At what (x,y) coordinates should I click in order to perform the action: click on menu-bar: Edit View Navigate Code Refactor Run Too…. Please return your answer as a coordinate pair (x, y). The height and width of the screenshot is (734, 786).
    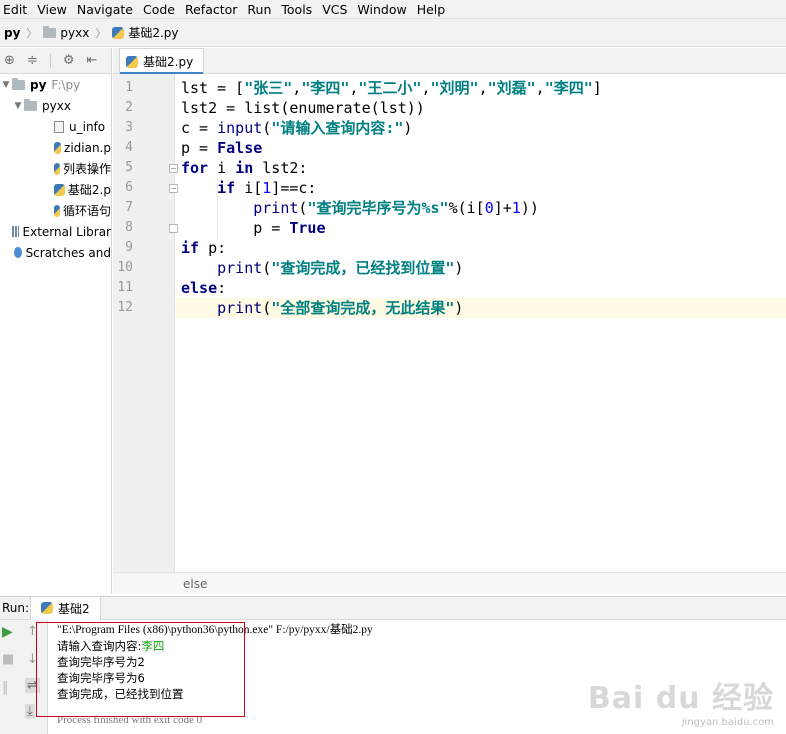
    Looking at the image, I should click on (393, 9).